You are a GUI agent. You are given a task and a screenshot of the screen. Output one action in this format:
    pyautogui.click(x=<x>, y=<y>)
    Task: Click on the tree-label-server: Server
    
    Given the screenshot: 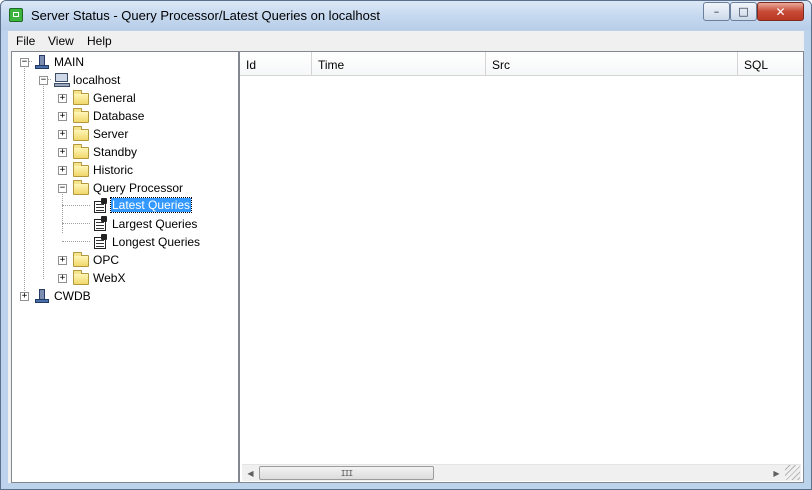 What is the action you would take?
    pyautogui.click(x=111, y=134)
    